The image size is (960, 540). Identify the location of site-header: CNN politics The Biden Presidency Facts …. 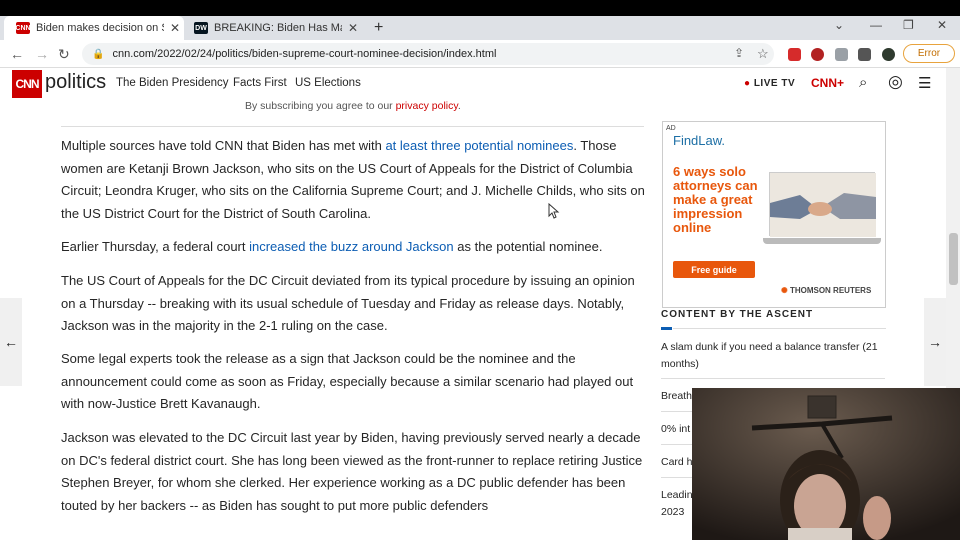
(480, 84).